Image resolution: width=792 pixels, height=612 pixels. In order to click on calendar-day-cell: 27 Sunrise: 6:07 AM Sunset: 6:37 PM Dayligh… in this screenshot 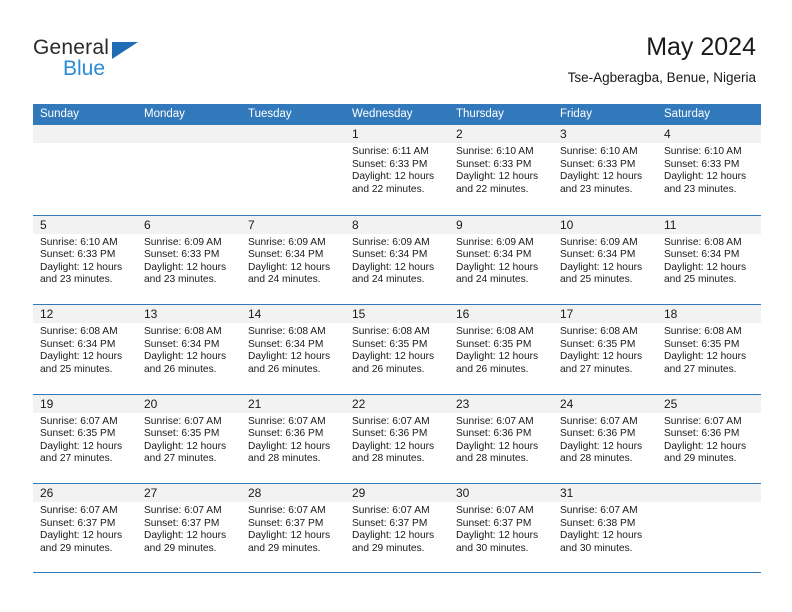, I will do `click(189, 528)`.